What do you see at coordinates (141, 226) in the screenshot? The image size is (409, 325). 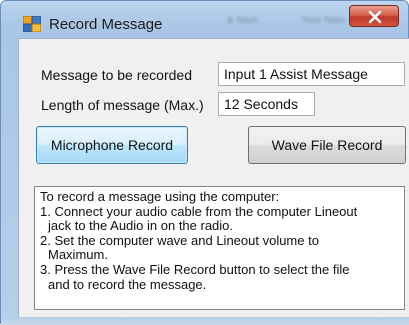 I see `instruction-line: jack to the Audio in on the radio.` at bounding box center [141, 226].